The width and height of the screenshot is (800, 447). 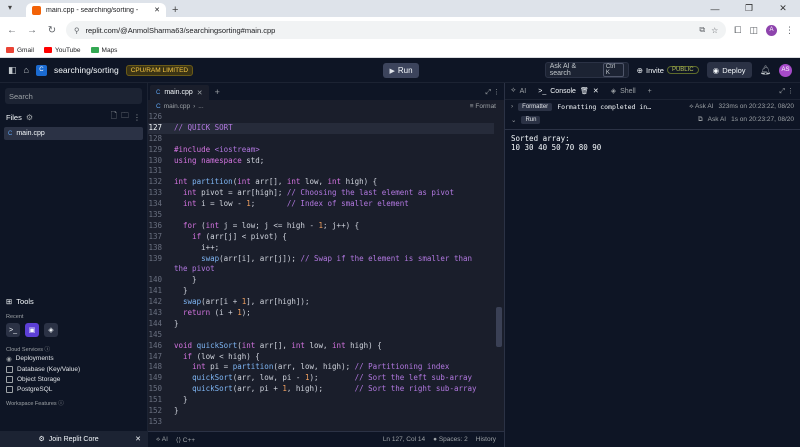 What do you see at coordinates (586, 70) in the screenshot?
I see `ask-ai-search: Ask AI & search Ctrl K` at bounding box center [586, 70].